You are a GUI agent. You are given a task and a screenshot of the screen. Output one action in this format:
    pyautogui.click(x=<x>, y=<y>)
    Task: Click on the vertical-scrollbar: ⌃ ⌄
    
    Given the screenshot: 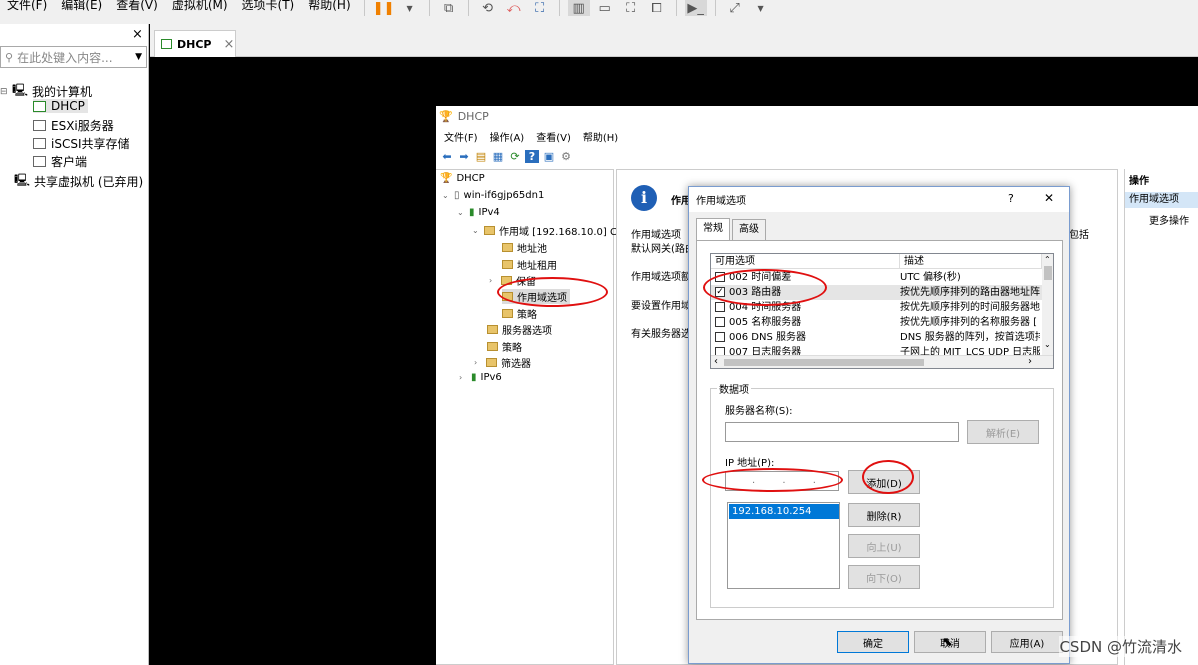 What is the action you would take?
    pyautogui.click(x=1047, y=304)
    